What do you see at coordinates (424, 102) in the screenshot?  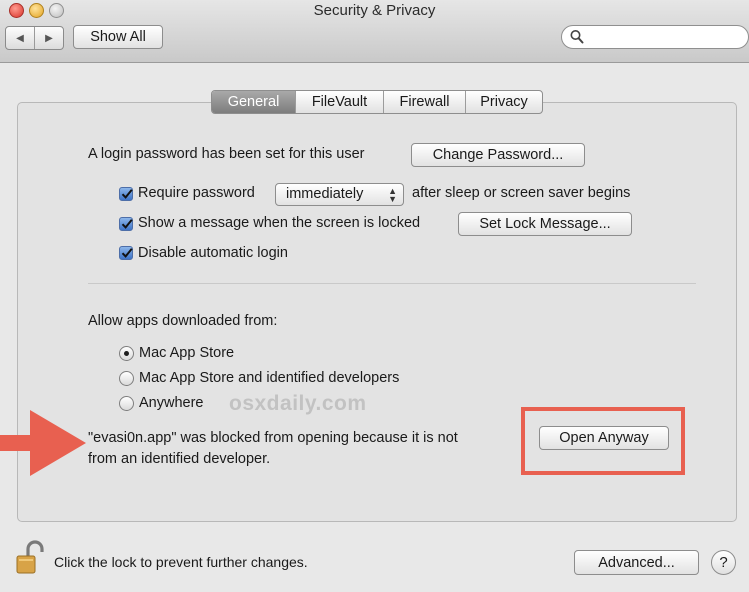 I see `tab-firewall: Firewall` at bounding box center [424, 102].